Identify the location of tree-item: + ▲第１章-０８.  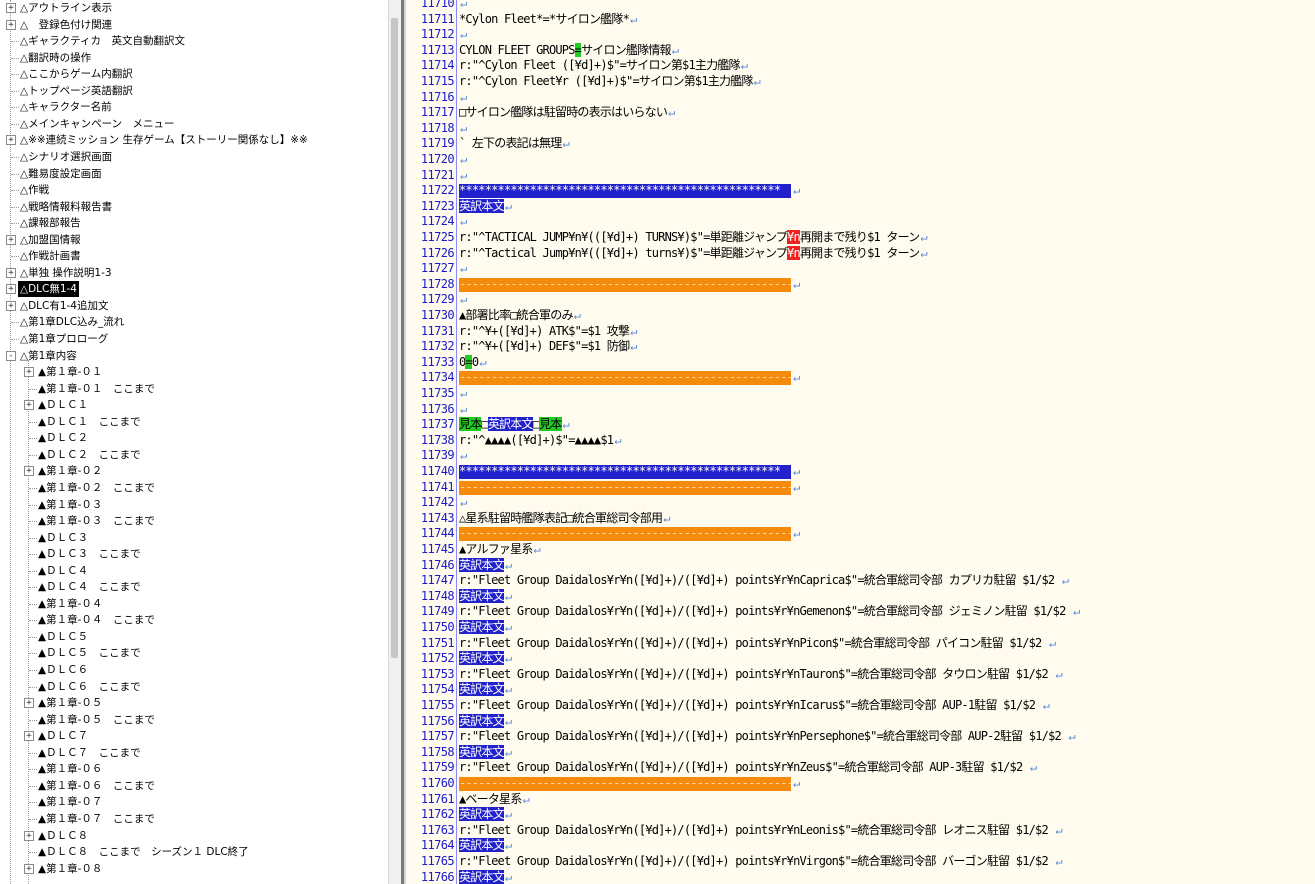
(194, 869).